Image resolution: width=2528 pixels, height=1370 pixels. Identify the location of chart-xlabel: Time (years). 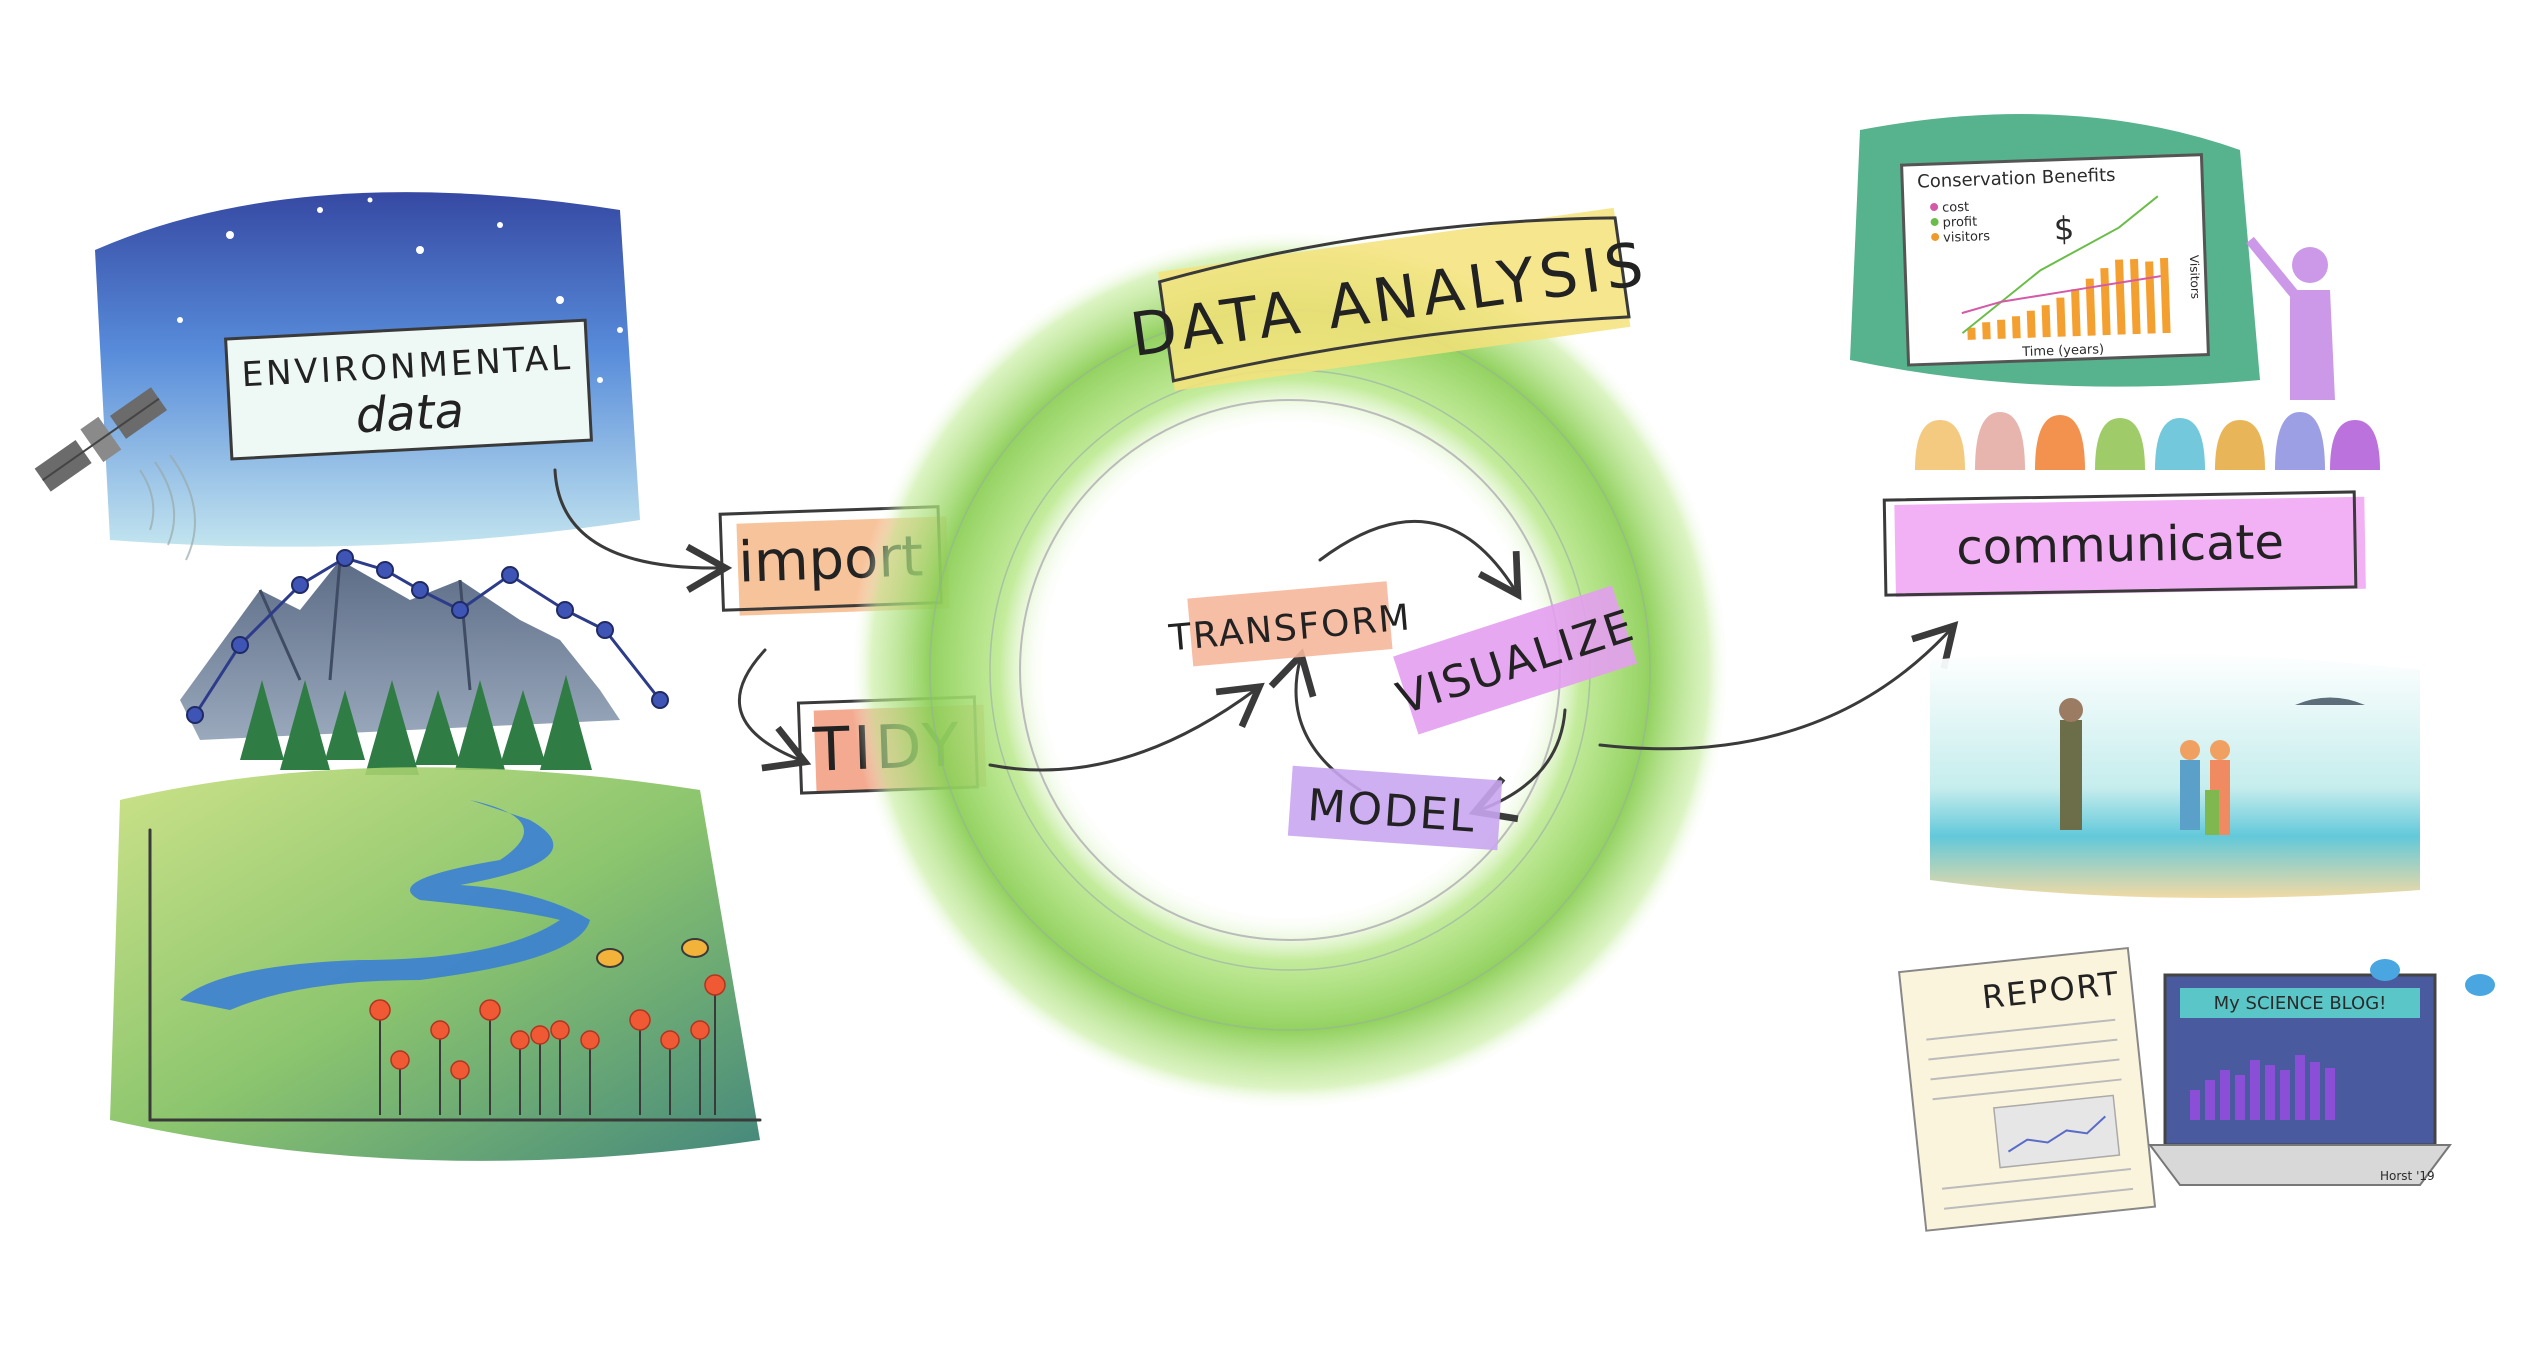
(2062, 351).